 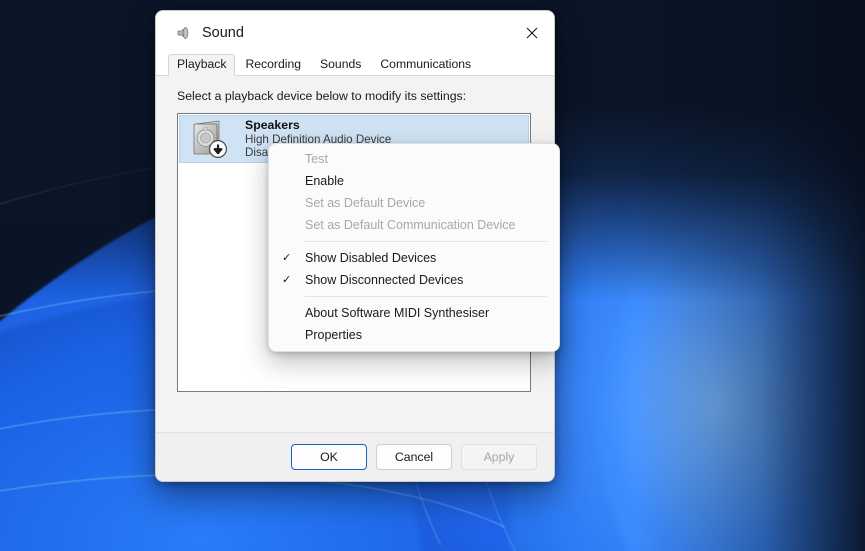 I want to click on tab-playback-label: Playback, so click(x=202, y=64).